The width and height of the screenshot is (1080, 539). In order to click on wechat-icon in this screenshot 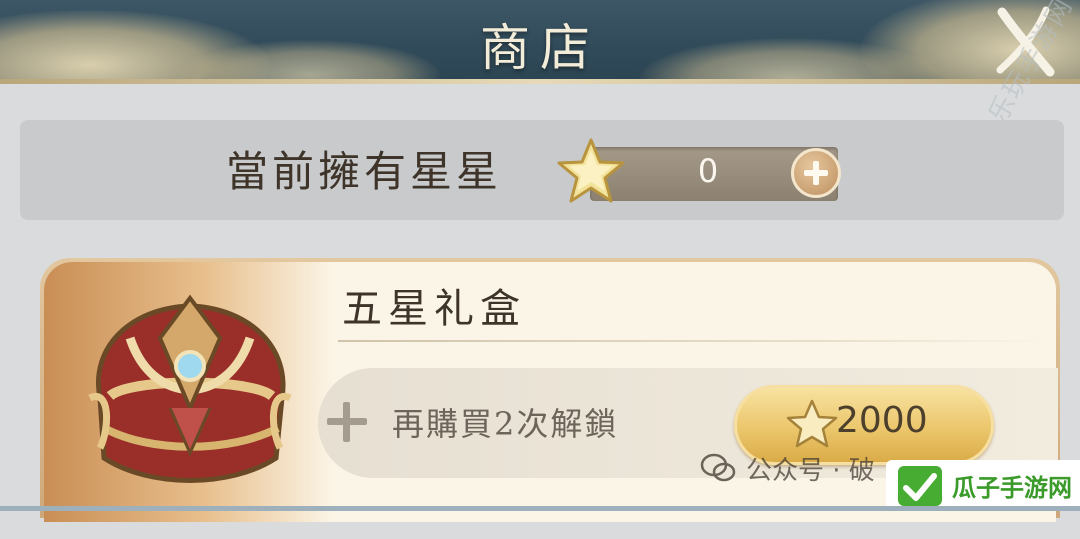, I will do `click(718, 467)`.